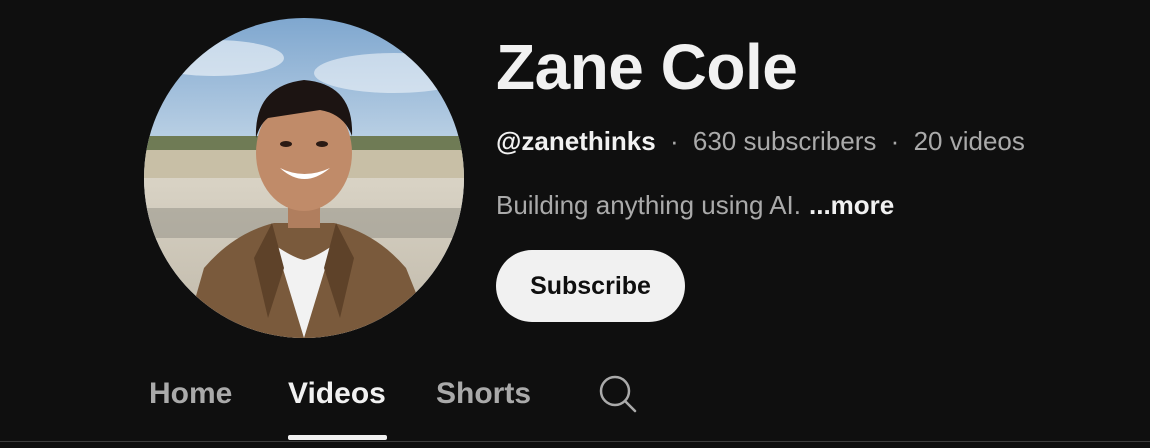  I want to click on subscribe-button: Subscribe, so click(590, 286).